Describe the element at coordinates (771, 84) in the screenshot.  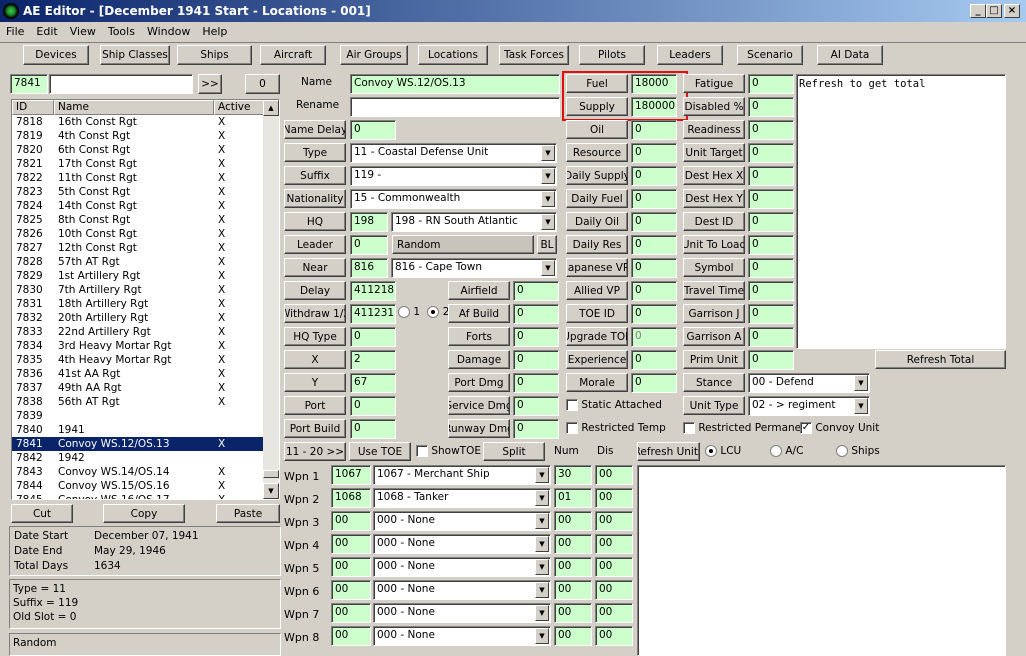
I see `fatigue-field: 0` at that location.